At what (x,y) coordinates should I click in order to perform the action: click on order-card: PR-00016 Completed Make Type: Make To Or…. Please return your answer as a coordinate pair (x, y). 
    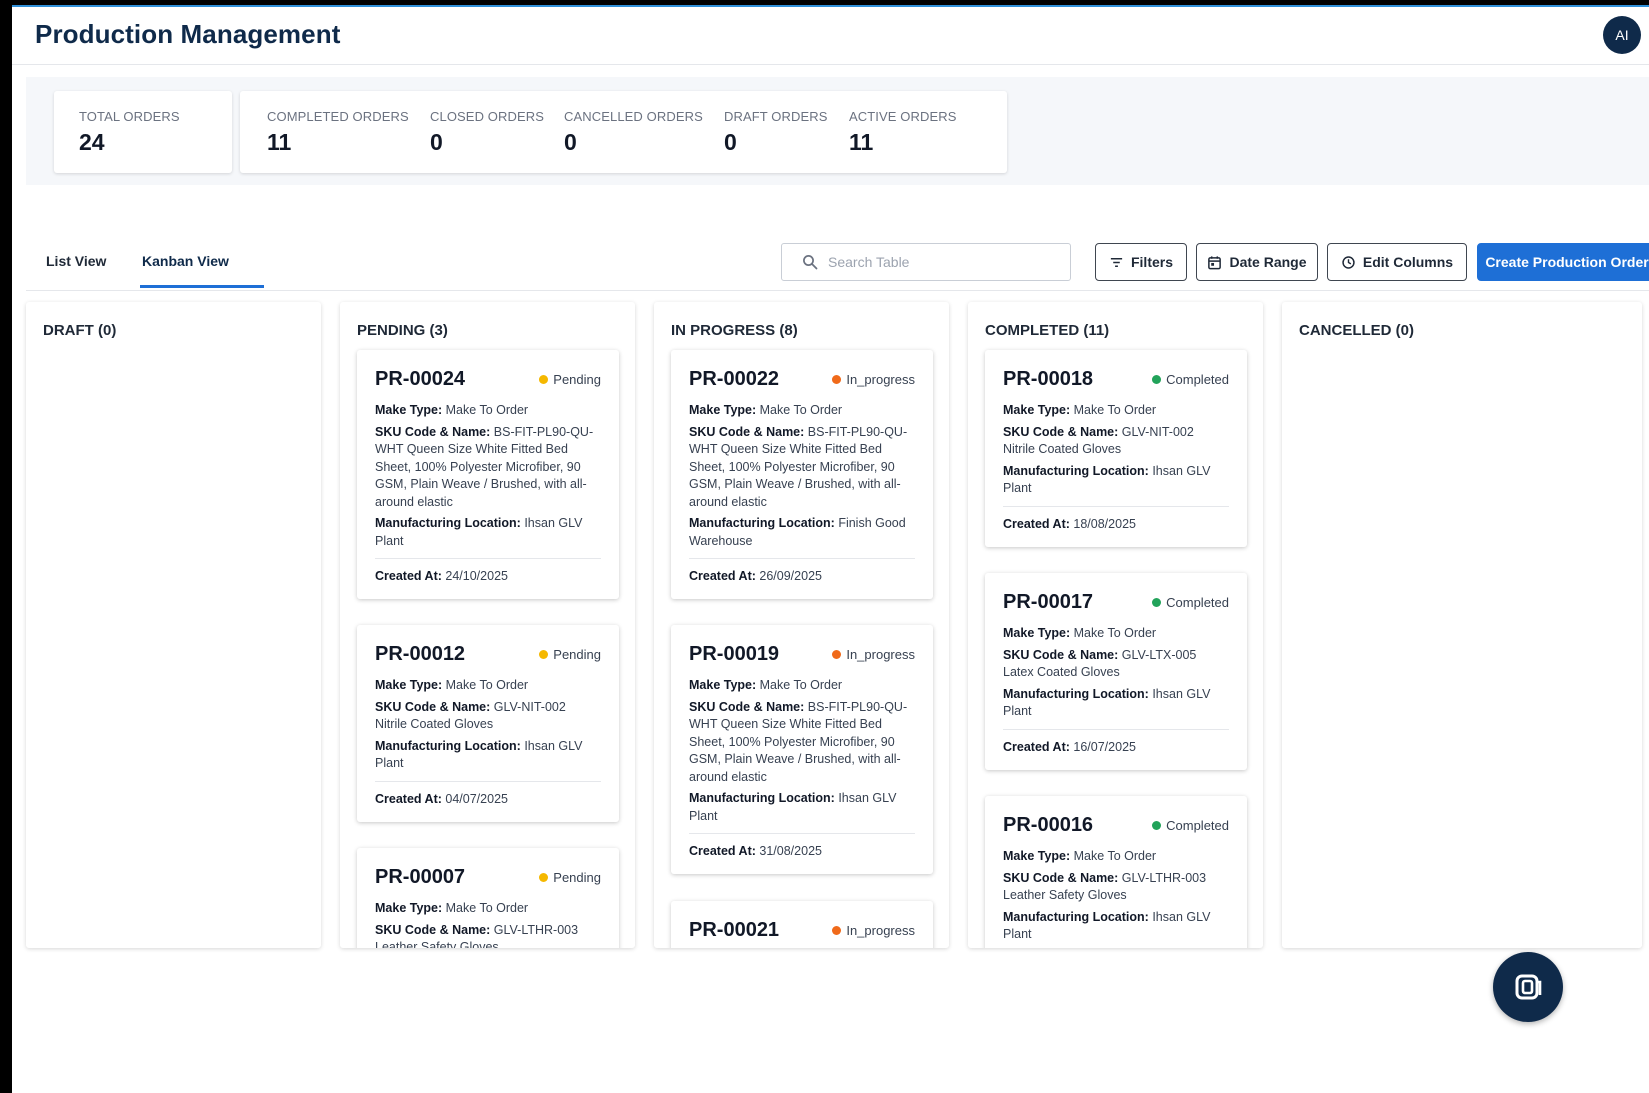
    Looking at the image, I should click on (1116, 872).